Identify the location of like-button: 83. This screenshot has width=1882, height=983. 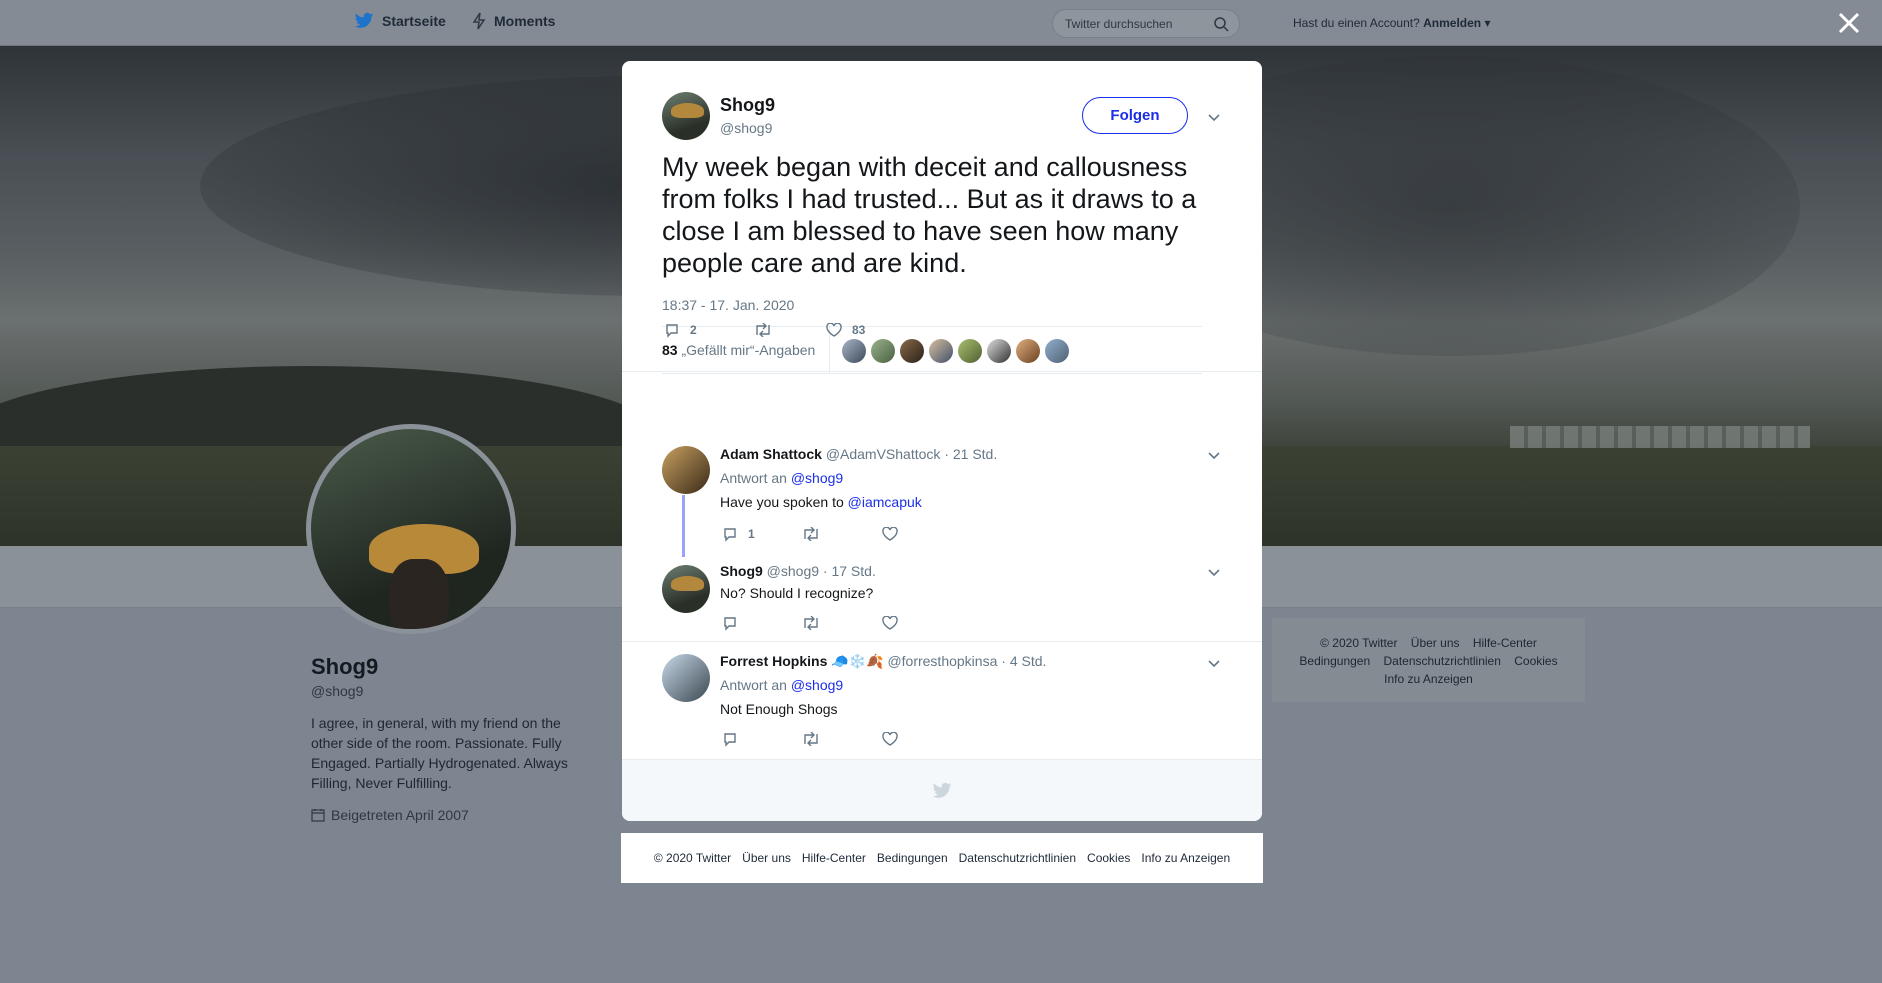
(845, 330).